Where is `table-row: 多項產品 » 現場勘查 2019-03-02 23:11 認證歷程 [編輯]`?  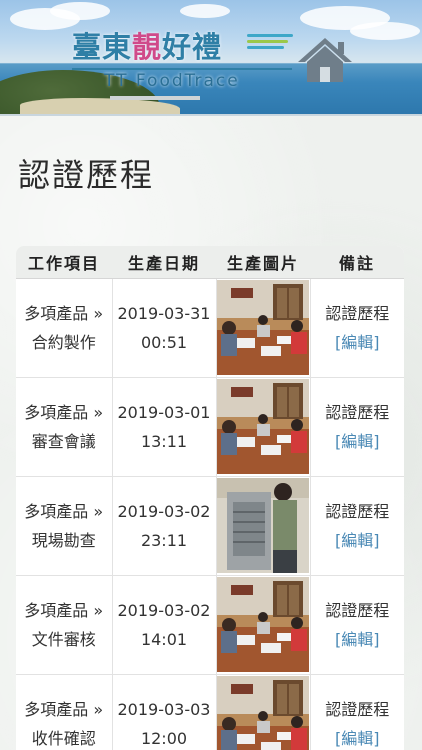
table-row: 多項產品 » 現場勘查 2019-03-02 23:11 認證歷程 [編輯] is located at coordinates (210, 526).